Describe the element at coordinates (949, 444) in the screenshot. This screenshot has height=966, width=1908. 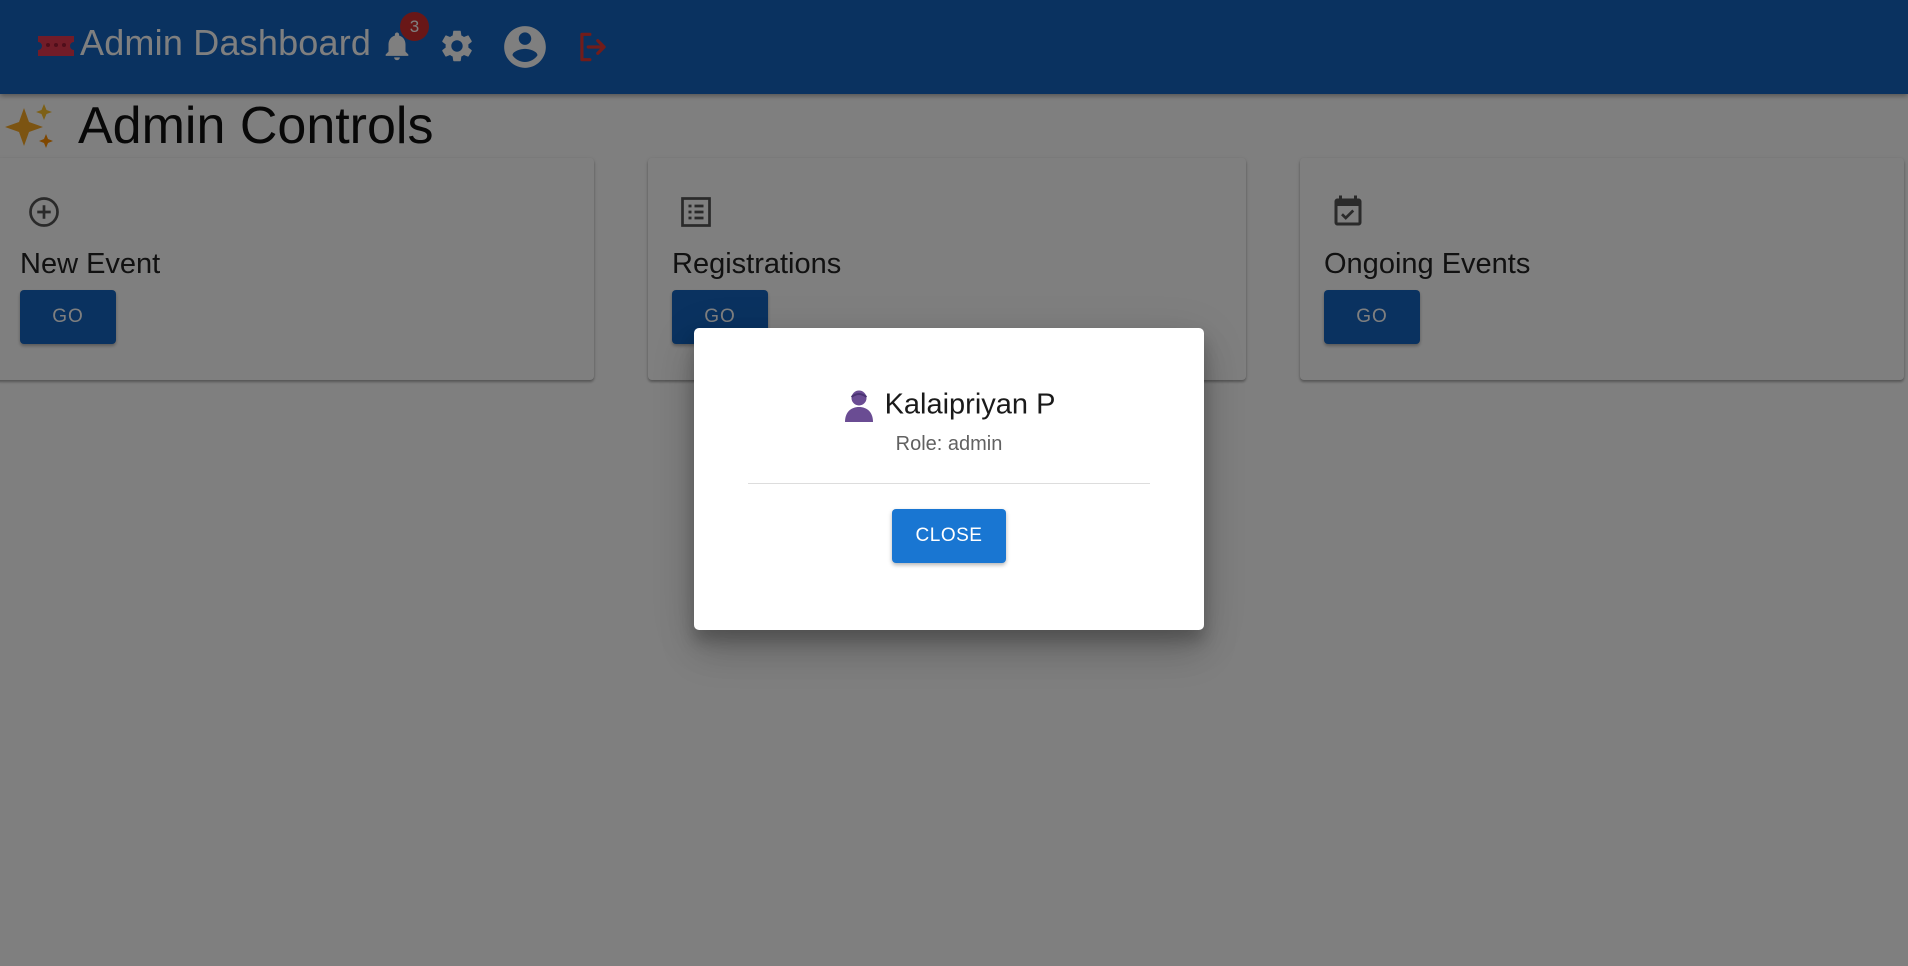
I see `user-role: Role: admin` at that location.